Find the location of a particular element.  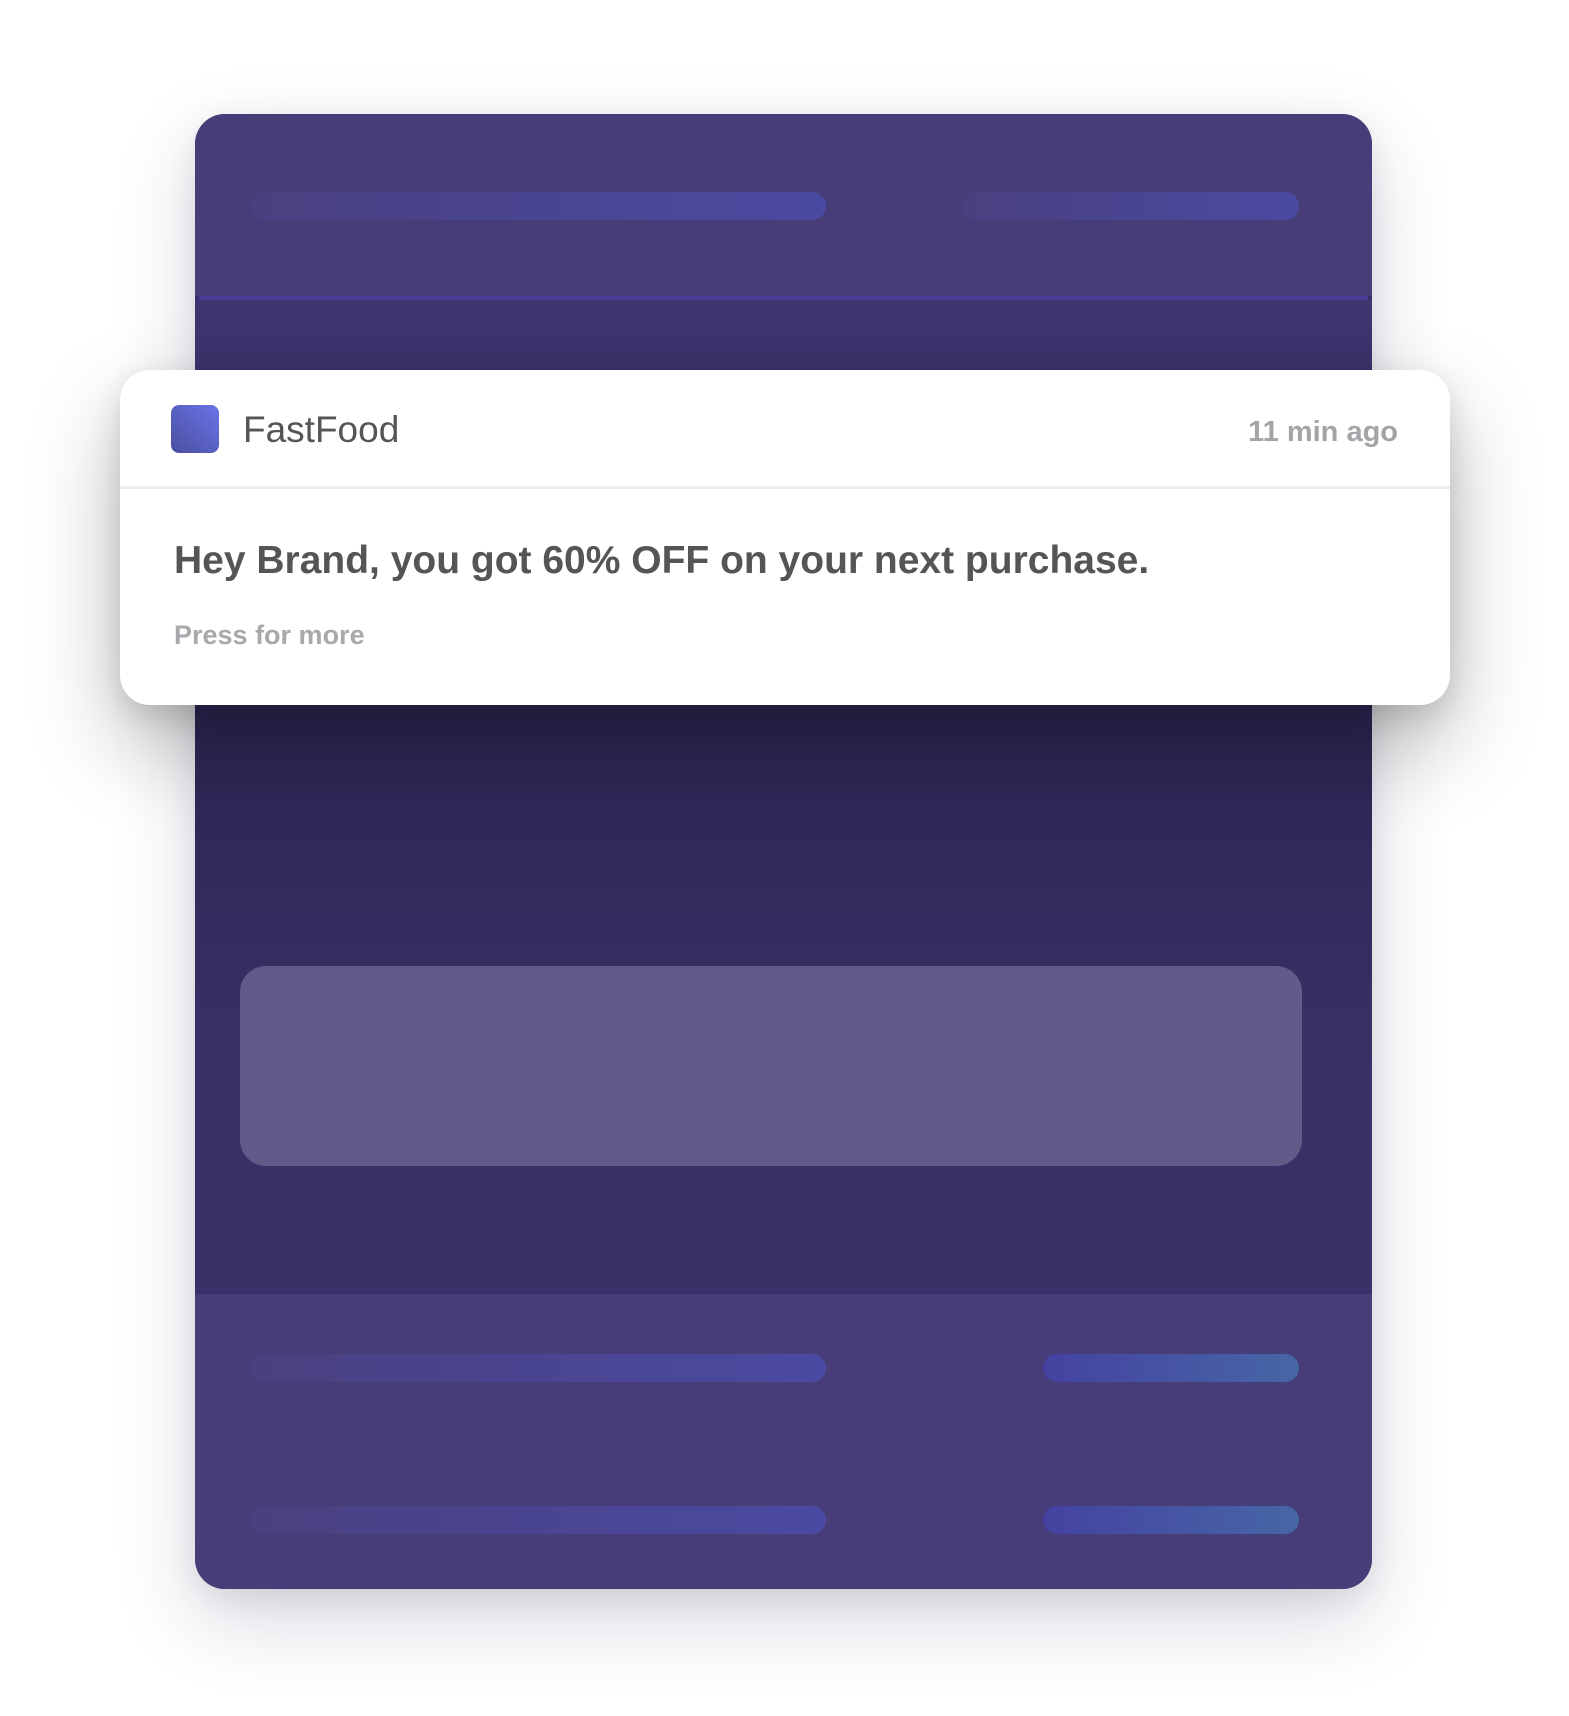

notification-header: FastFood 11 min ago is located at coordinates (785, 429).